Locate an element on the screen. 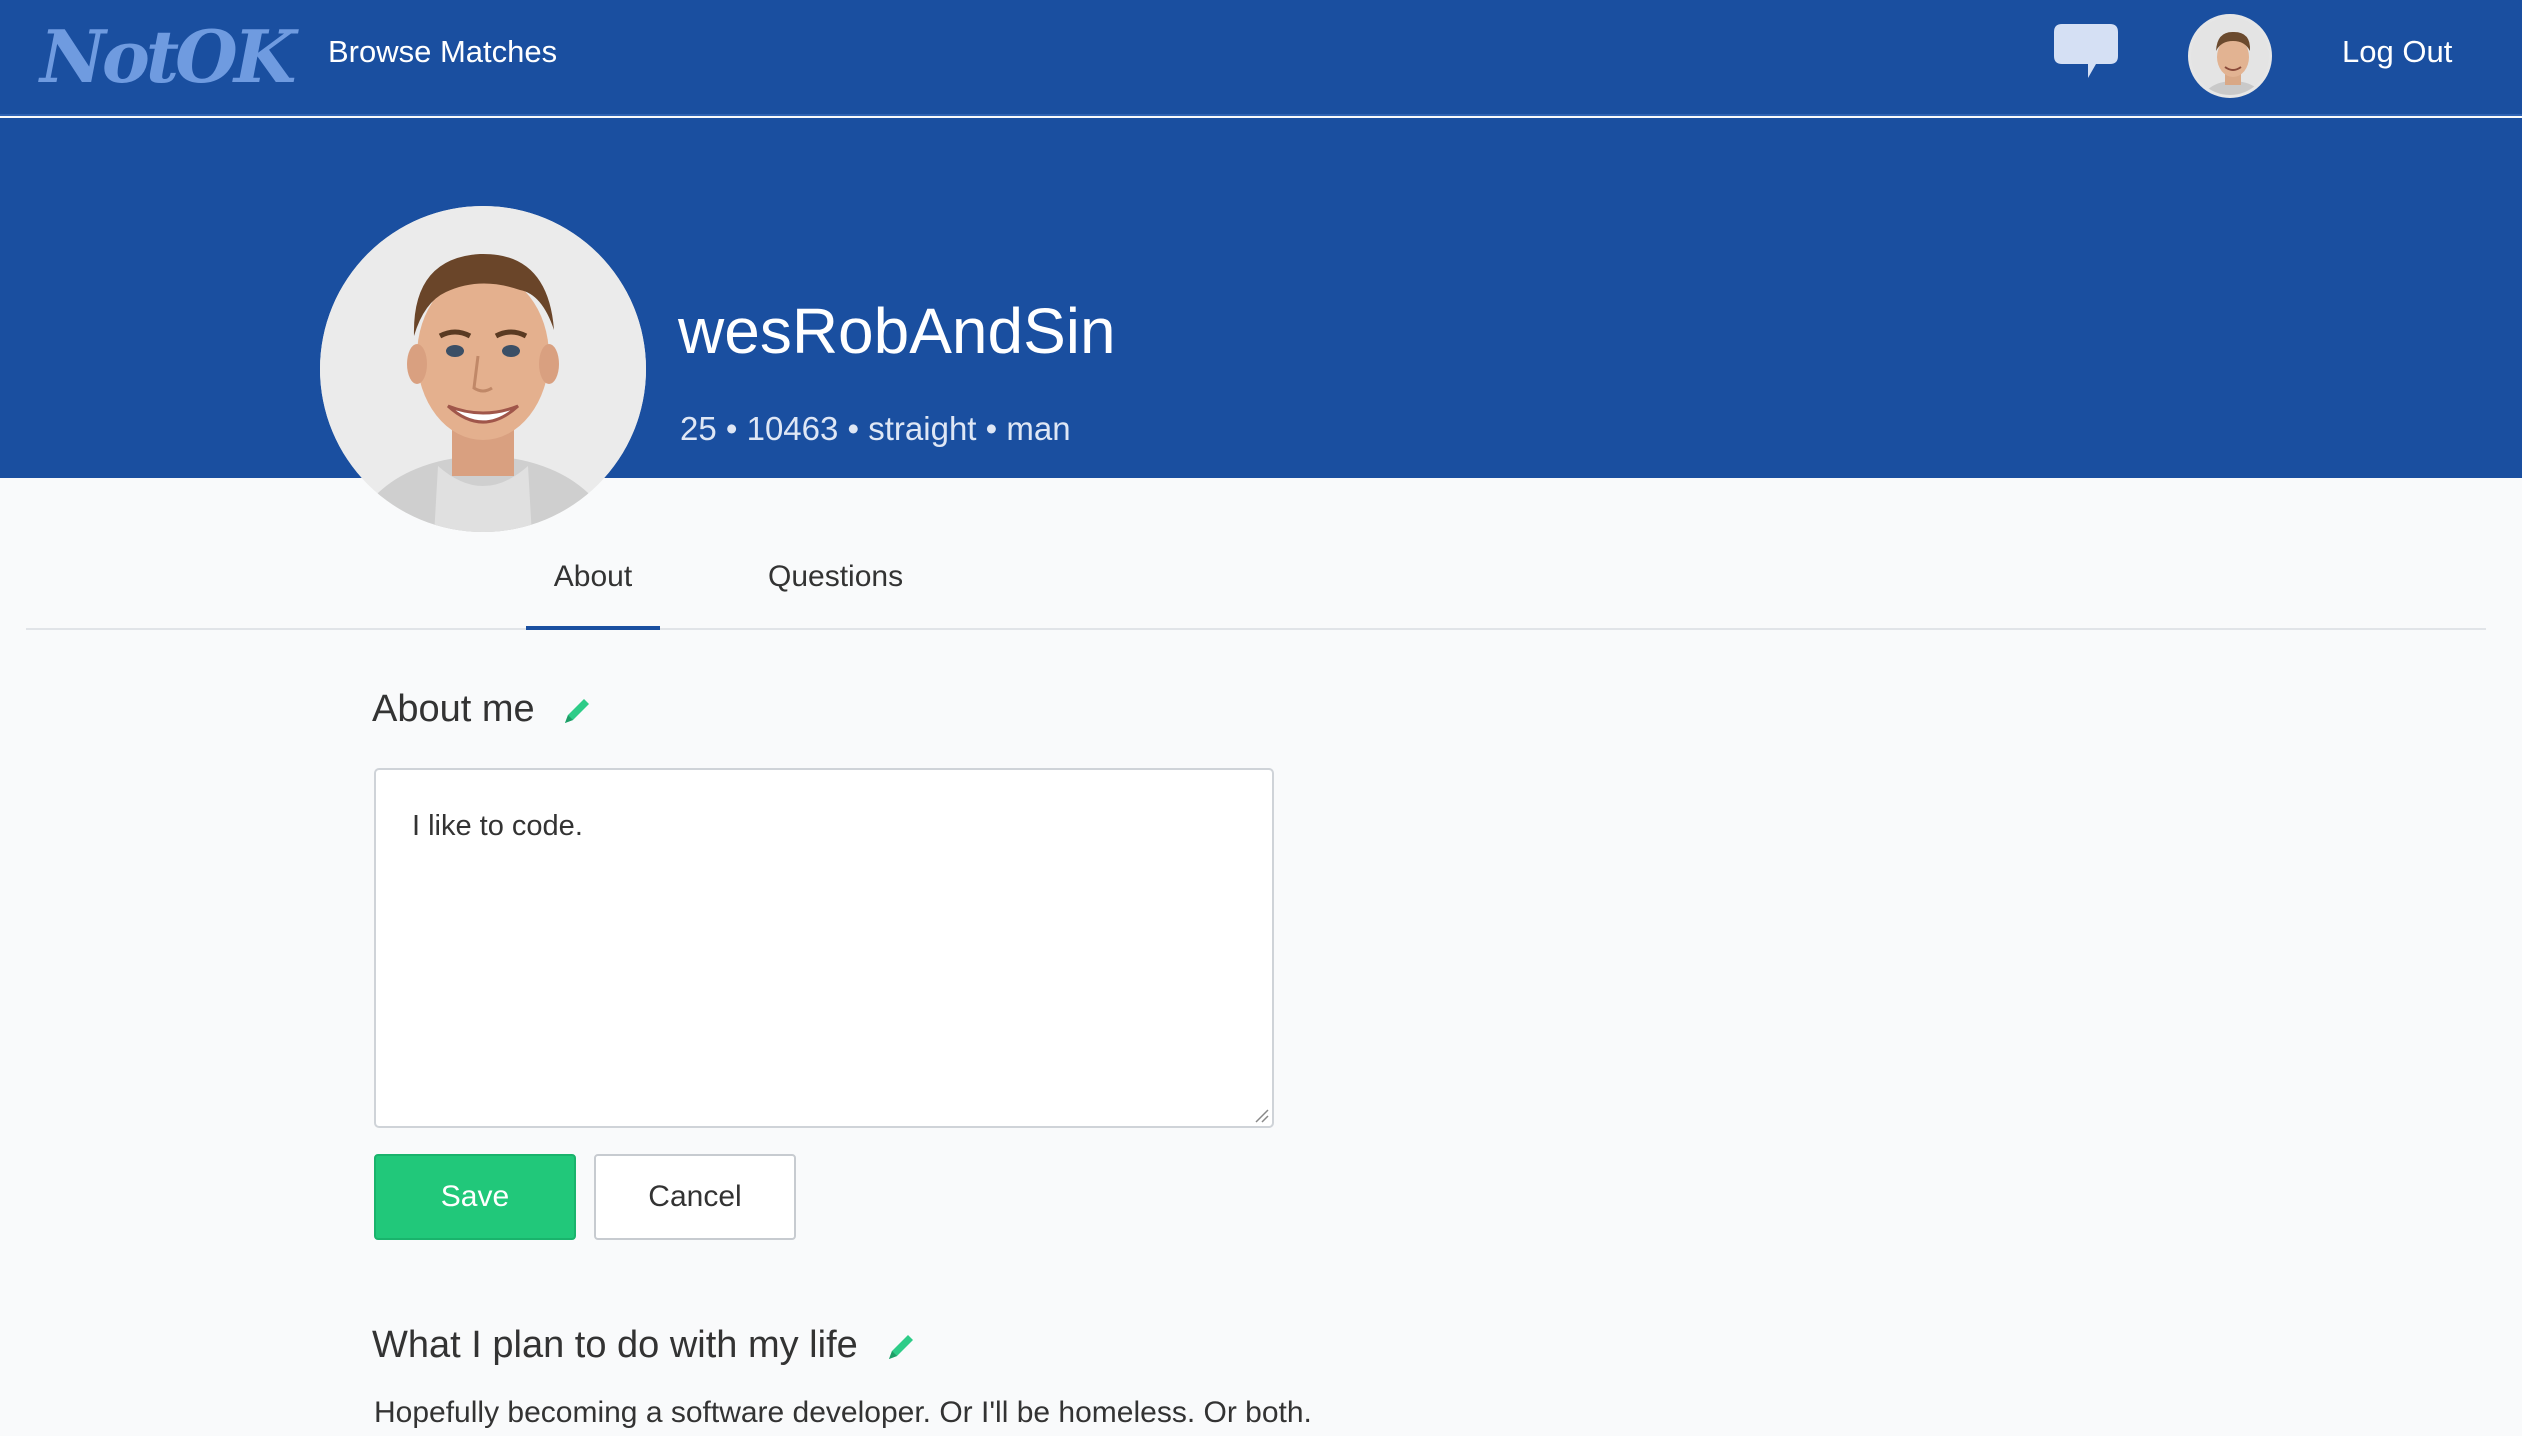 The height and width of the screenshot is (1436, 2522). about-me-title: About me is located at coordinates (453, 709).